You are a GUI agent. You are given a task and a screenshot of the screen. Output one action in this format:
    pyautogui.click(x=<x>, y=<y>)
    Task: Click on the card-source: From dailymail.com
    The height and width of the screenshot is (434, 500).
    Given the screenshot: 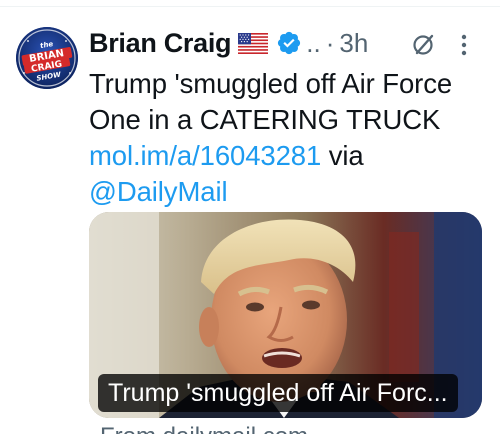 What is the action you would take?
    pyautogui.click(x=204, y=428)
    